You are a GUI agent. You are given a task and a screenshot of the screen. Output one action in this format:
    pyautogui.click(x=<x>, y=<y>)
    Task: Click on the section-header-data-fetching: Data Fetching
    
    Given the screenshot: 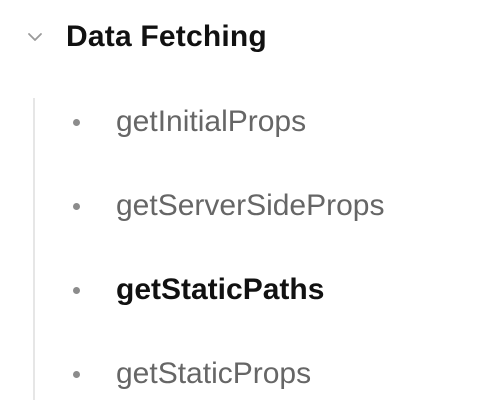 What is the action you would take?
    pyautogui.click(x=144, y=37)
    